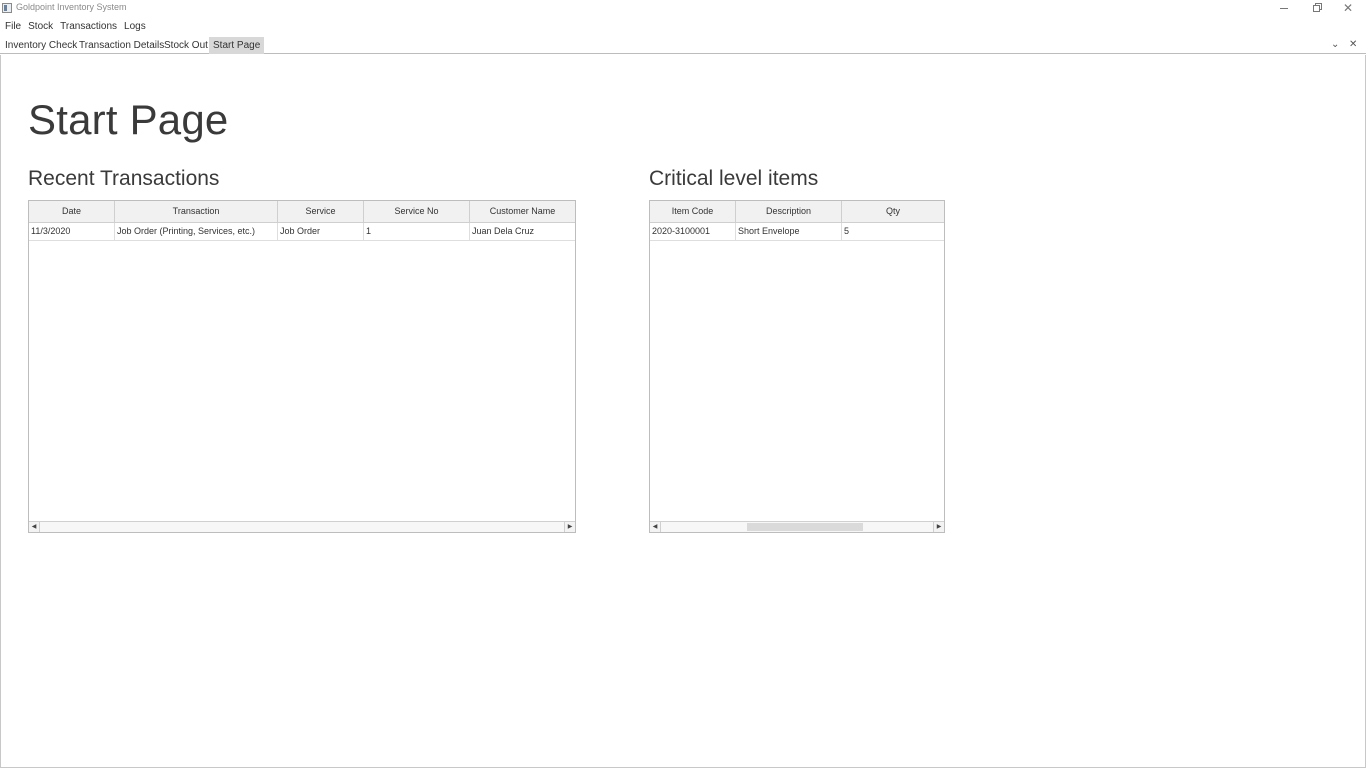  Describe the element at coordinates (71, 7) in the screenshot. I see `window-title: Goldpoint Inventory System` at that location.